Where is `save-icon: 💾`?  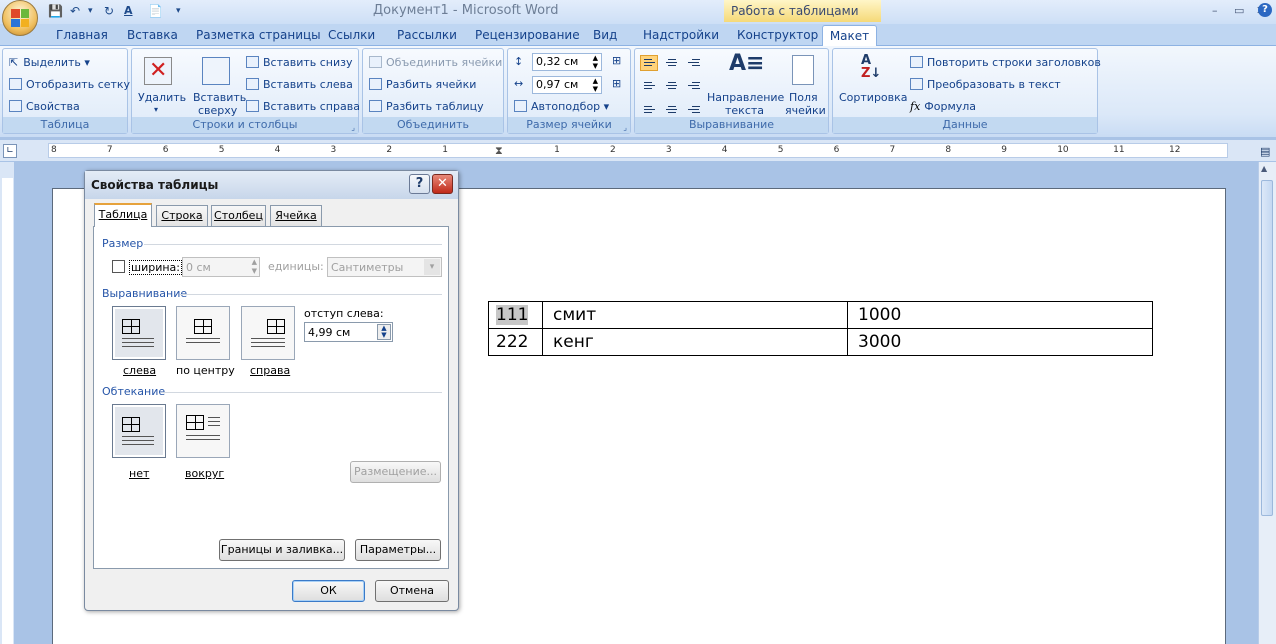 save-icon: 💾 is located at coordinates (55, 11).